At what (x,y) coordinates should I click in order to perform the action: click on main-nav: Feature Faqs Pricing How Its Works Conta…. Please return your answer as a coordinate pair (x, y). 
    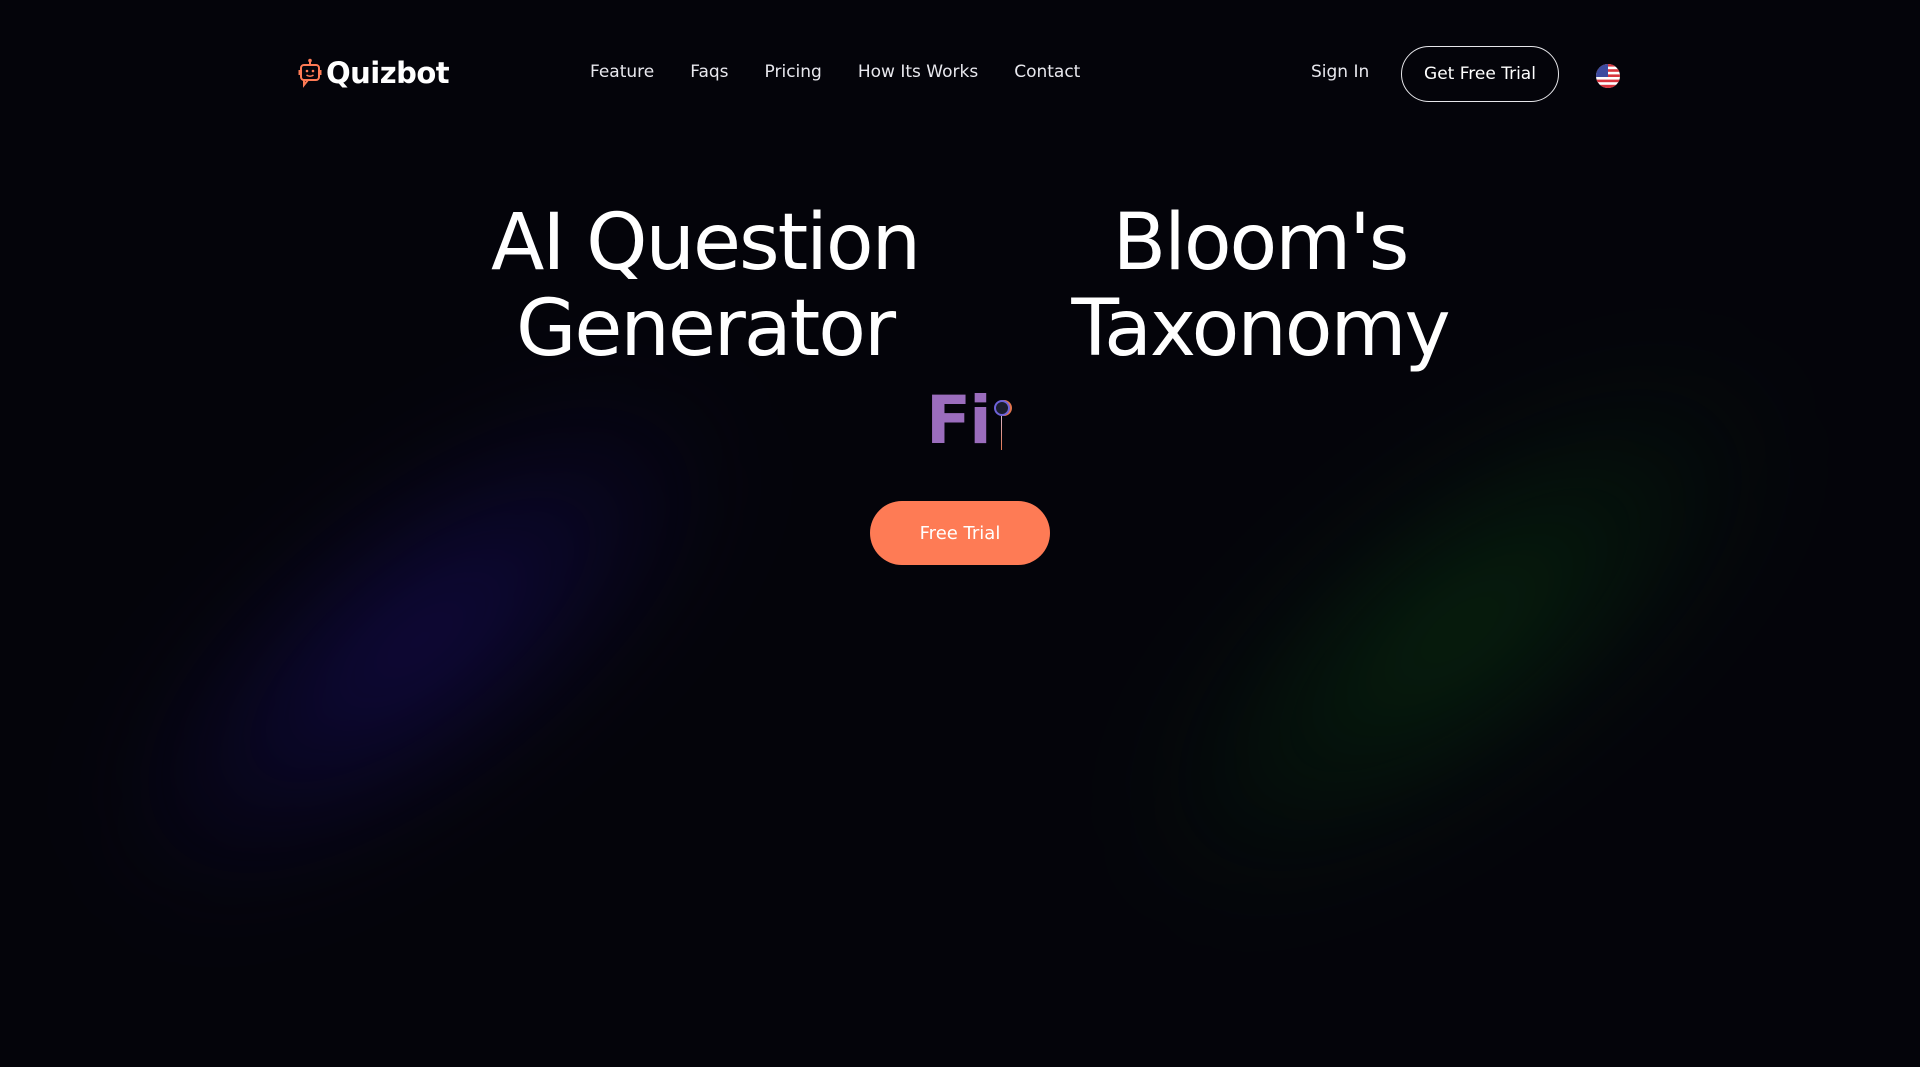
    Looking at the image, I should click on (835, 72).